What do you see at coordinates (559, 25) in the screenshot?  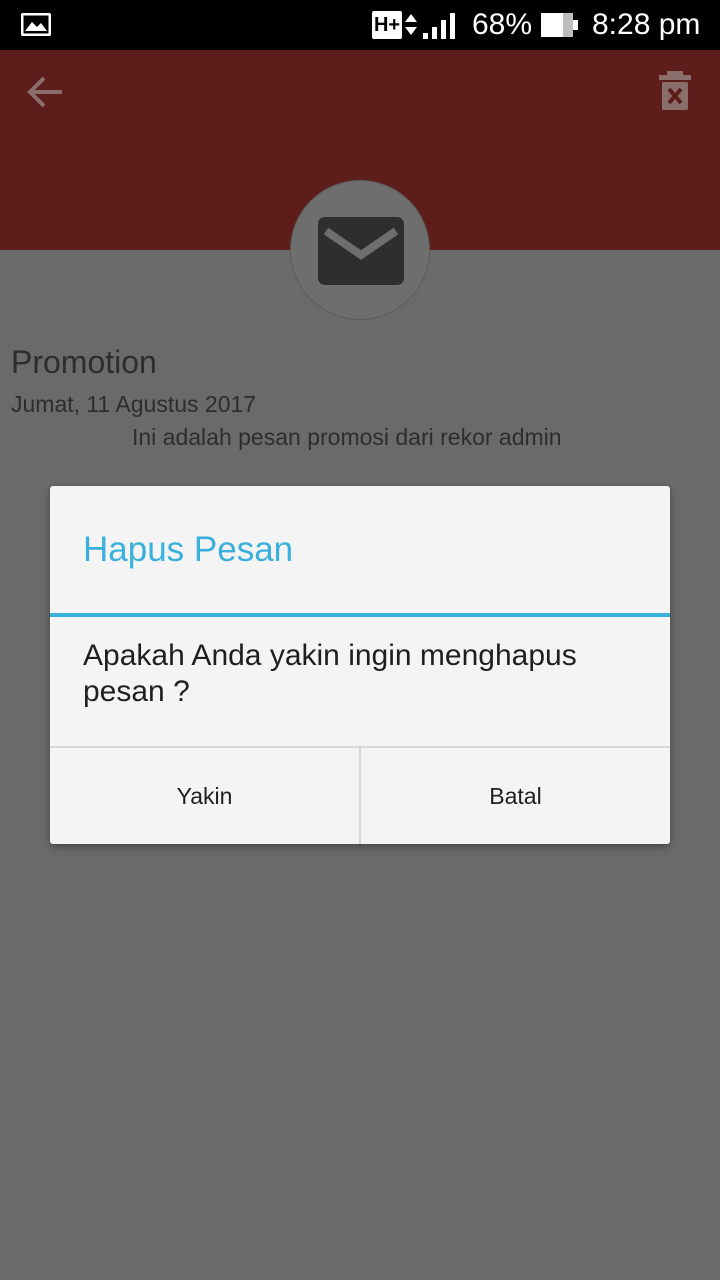 I see `battery-icon` at bounding box center [559, 25].